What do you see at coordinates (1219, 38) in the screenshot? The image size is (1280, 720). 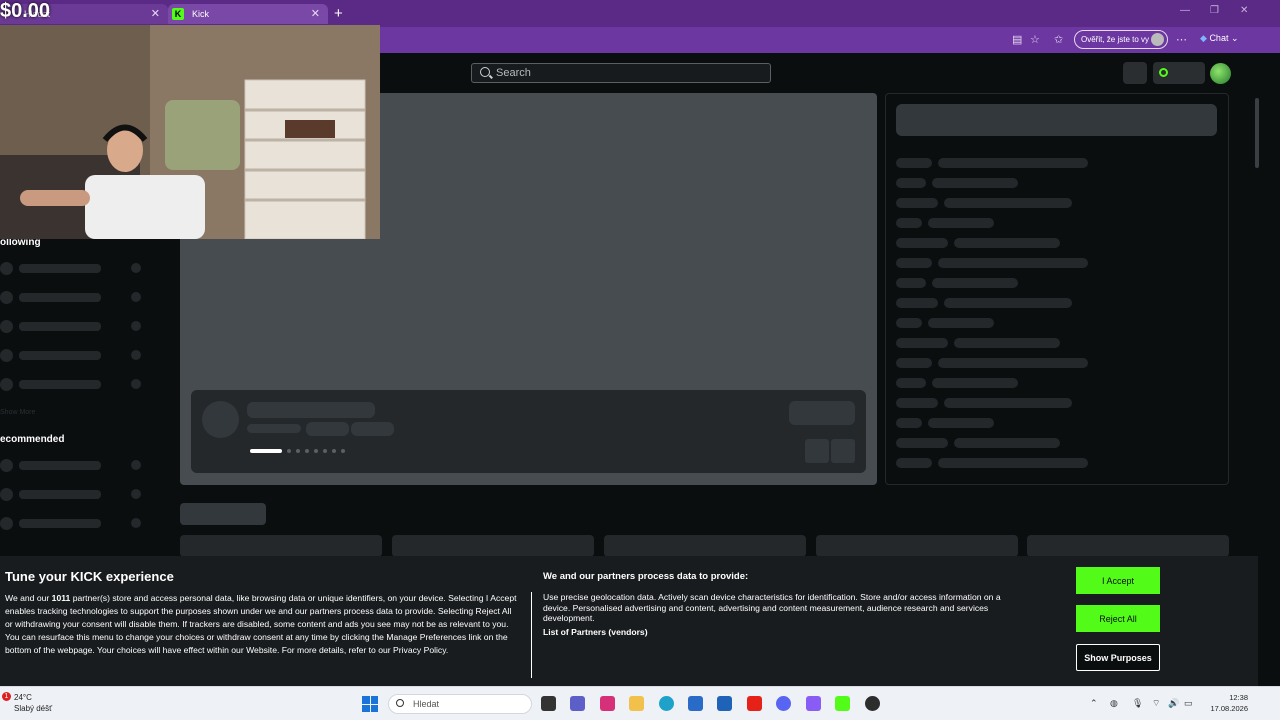 I see `copilot-chat-button: ◆ Chat ⌄` at bounding box center [1219, 38].